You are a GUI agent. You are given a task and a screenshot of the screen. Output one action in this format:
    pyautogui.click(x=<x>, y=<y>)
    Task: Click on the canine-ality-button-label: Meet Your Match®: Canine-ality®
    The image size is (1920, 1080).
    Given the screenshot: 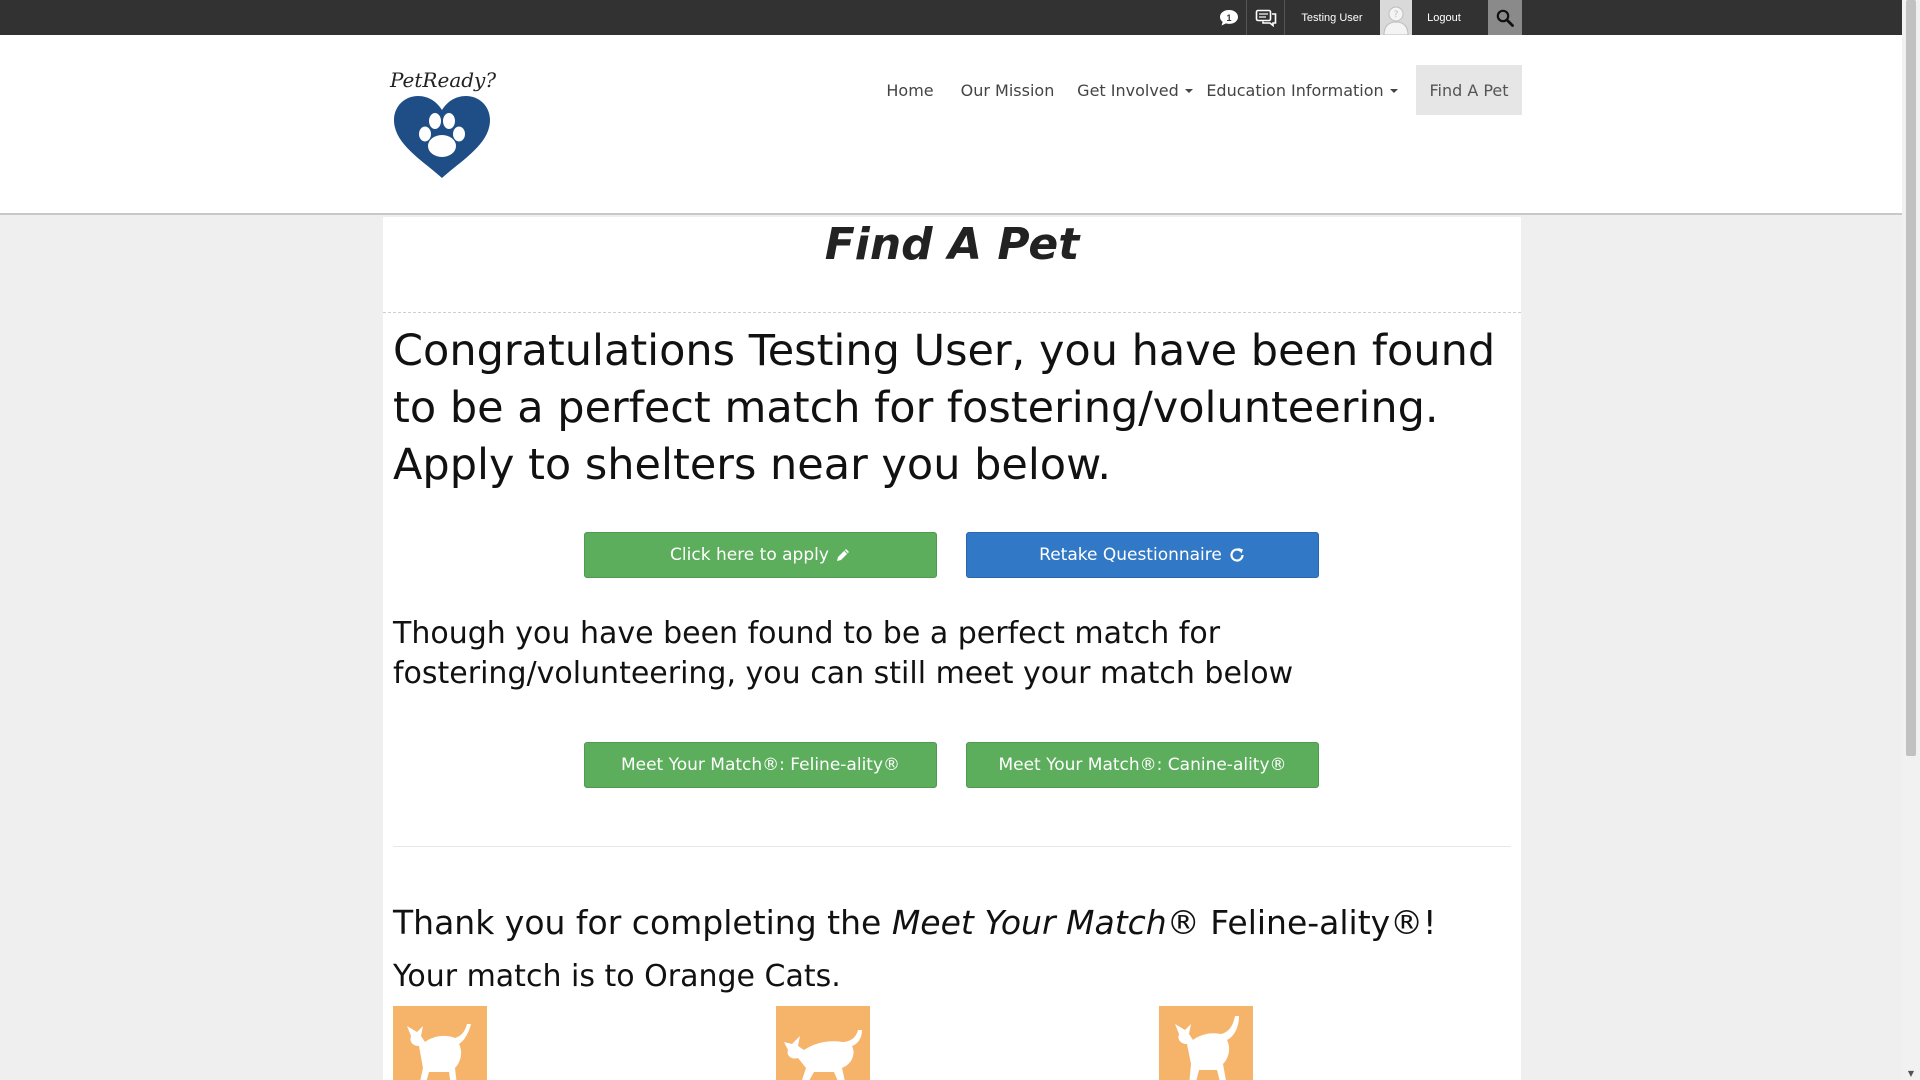 What is the action you would take?
    pyautogui.click(x=1142, y=765)
    